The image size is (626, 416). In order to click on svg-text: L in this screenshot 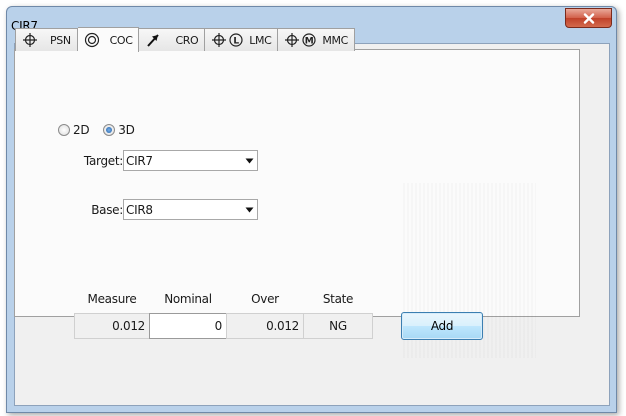, I will do `click(237, 42)`.